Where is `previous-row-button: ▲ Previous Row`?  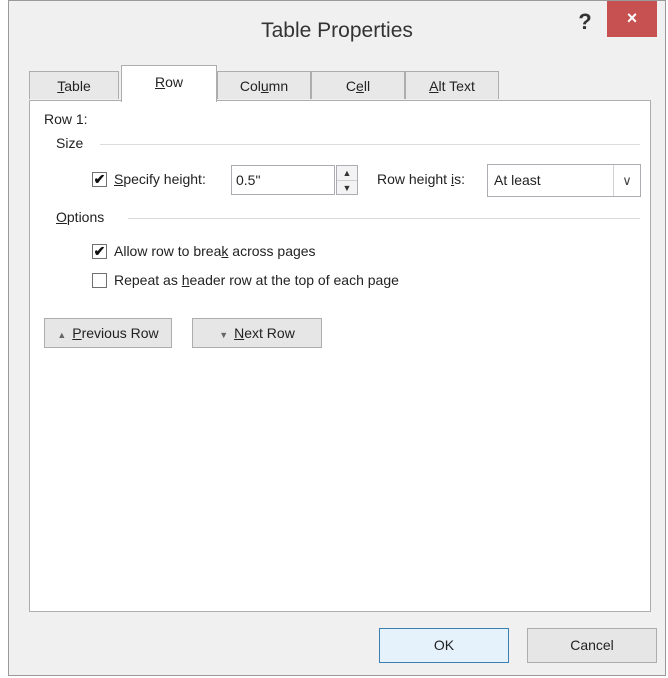
previous-row-button: ▲ Previous Row is located at coordinates (108, 333).